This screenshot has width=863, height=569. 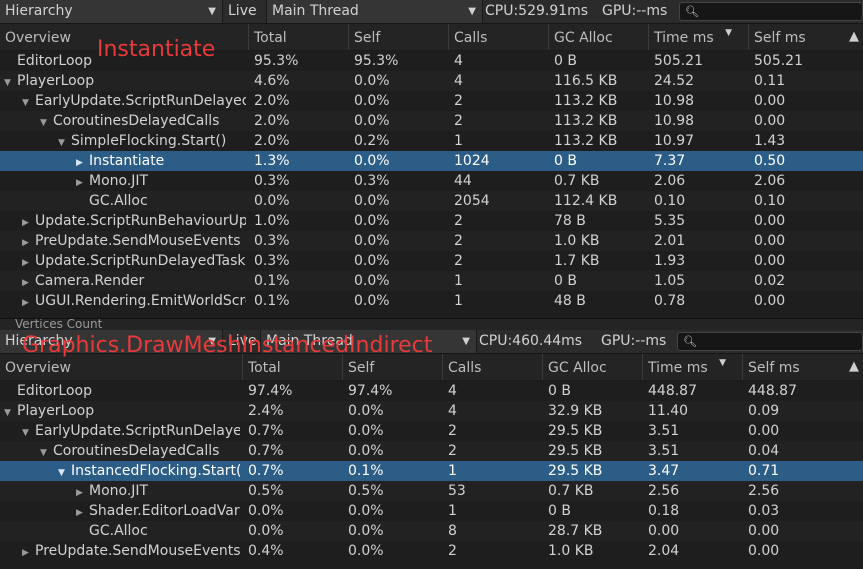 What do you see at coordinates (276, 61) in the screenshot?
I see `cell-total: 95.3%` at bounding box center [276, 61].